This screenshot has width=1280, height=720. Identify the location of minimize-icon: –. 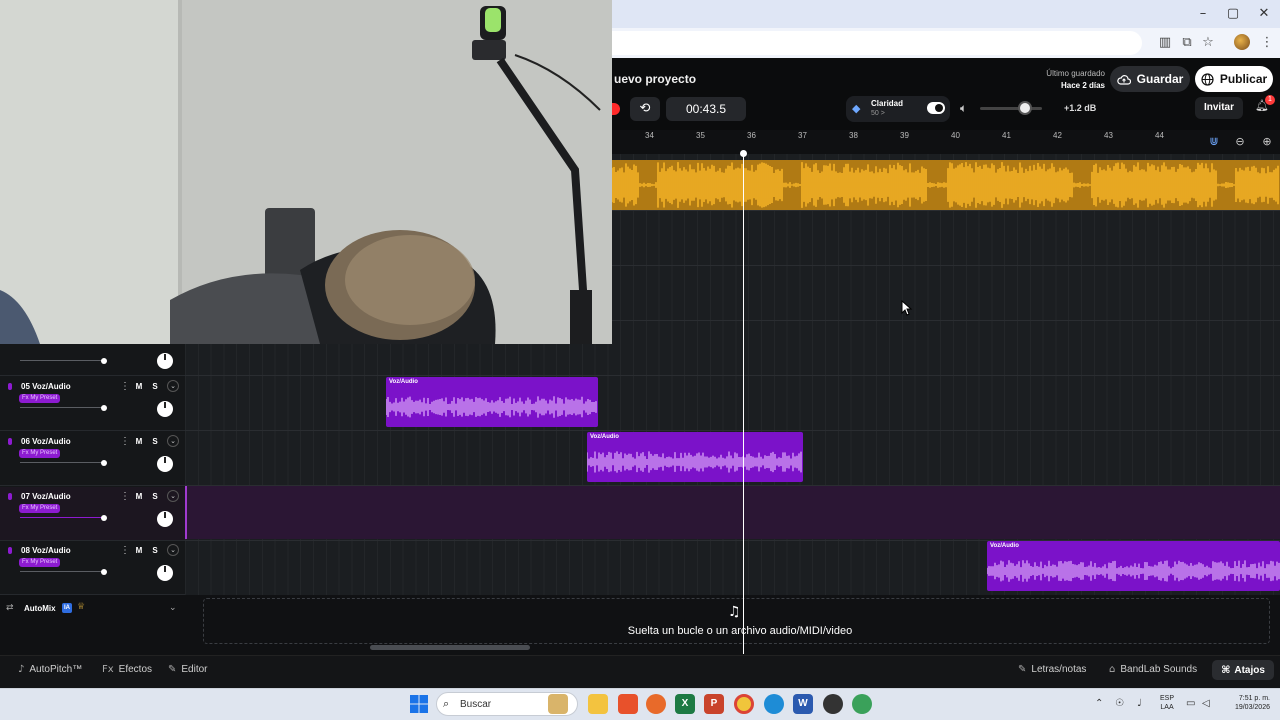
(1203, 14).